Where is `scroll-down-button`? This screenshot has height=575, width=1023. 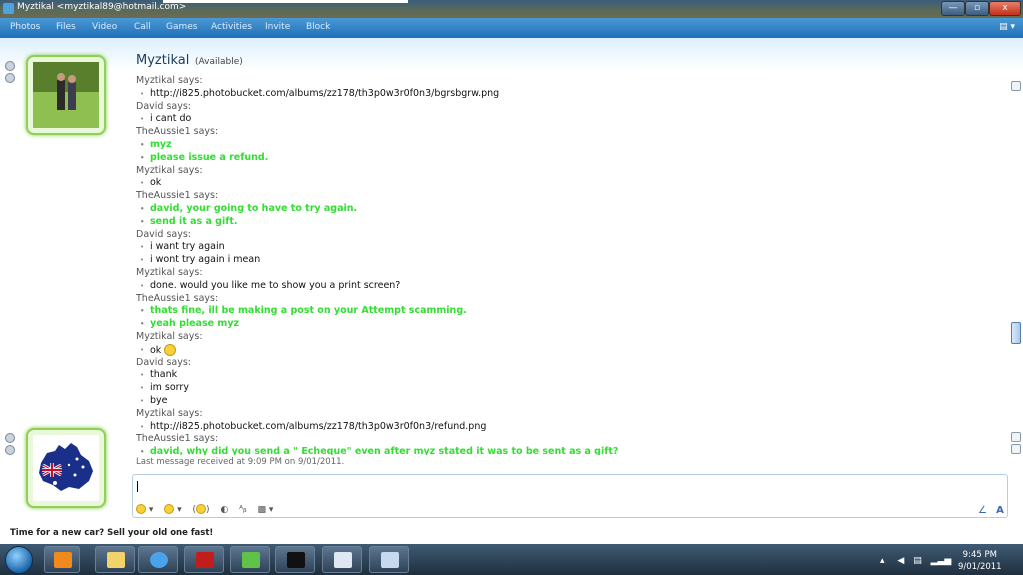
scroll-down-button is located at coordinates (1016, 437).